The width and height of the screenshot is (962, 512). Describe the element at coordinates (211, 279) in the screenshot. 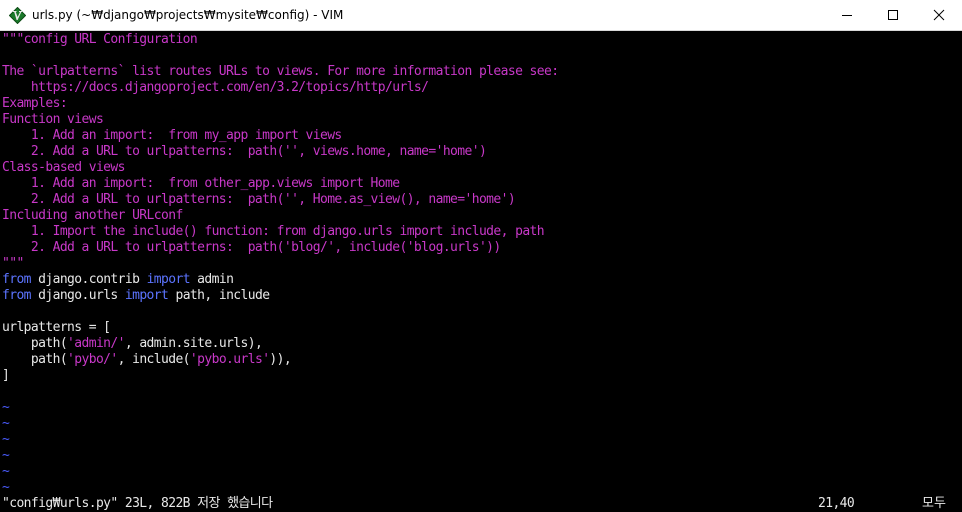

I see `identifier-token: admin` at that location.